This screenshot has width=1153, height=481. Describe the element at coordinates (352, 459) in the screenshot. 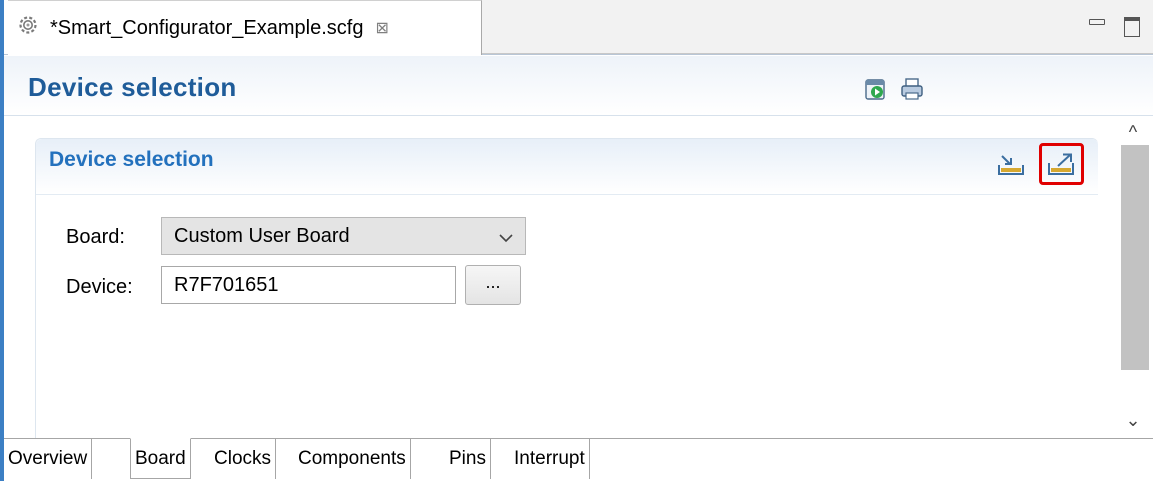

I see `tab-components: Components` at that location.